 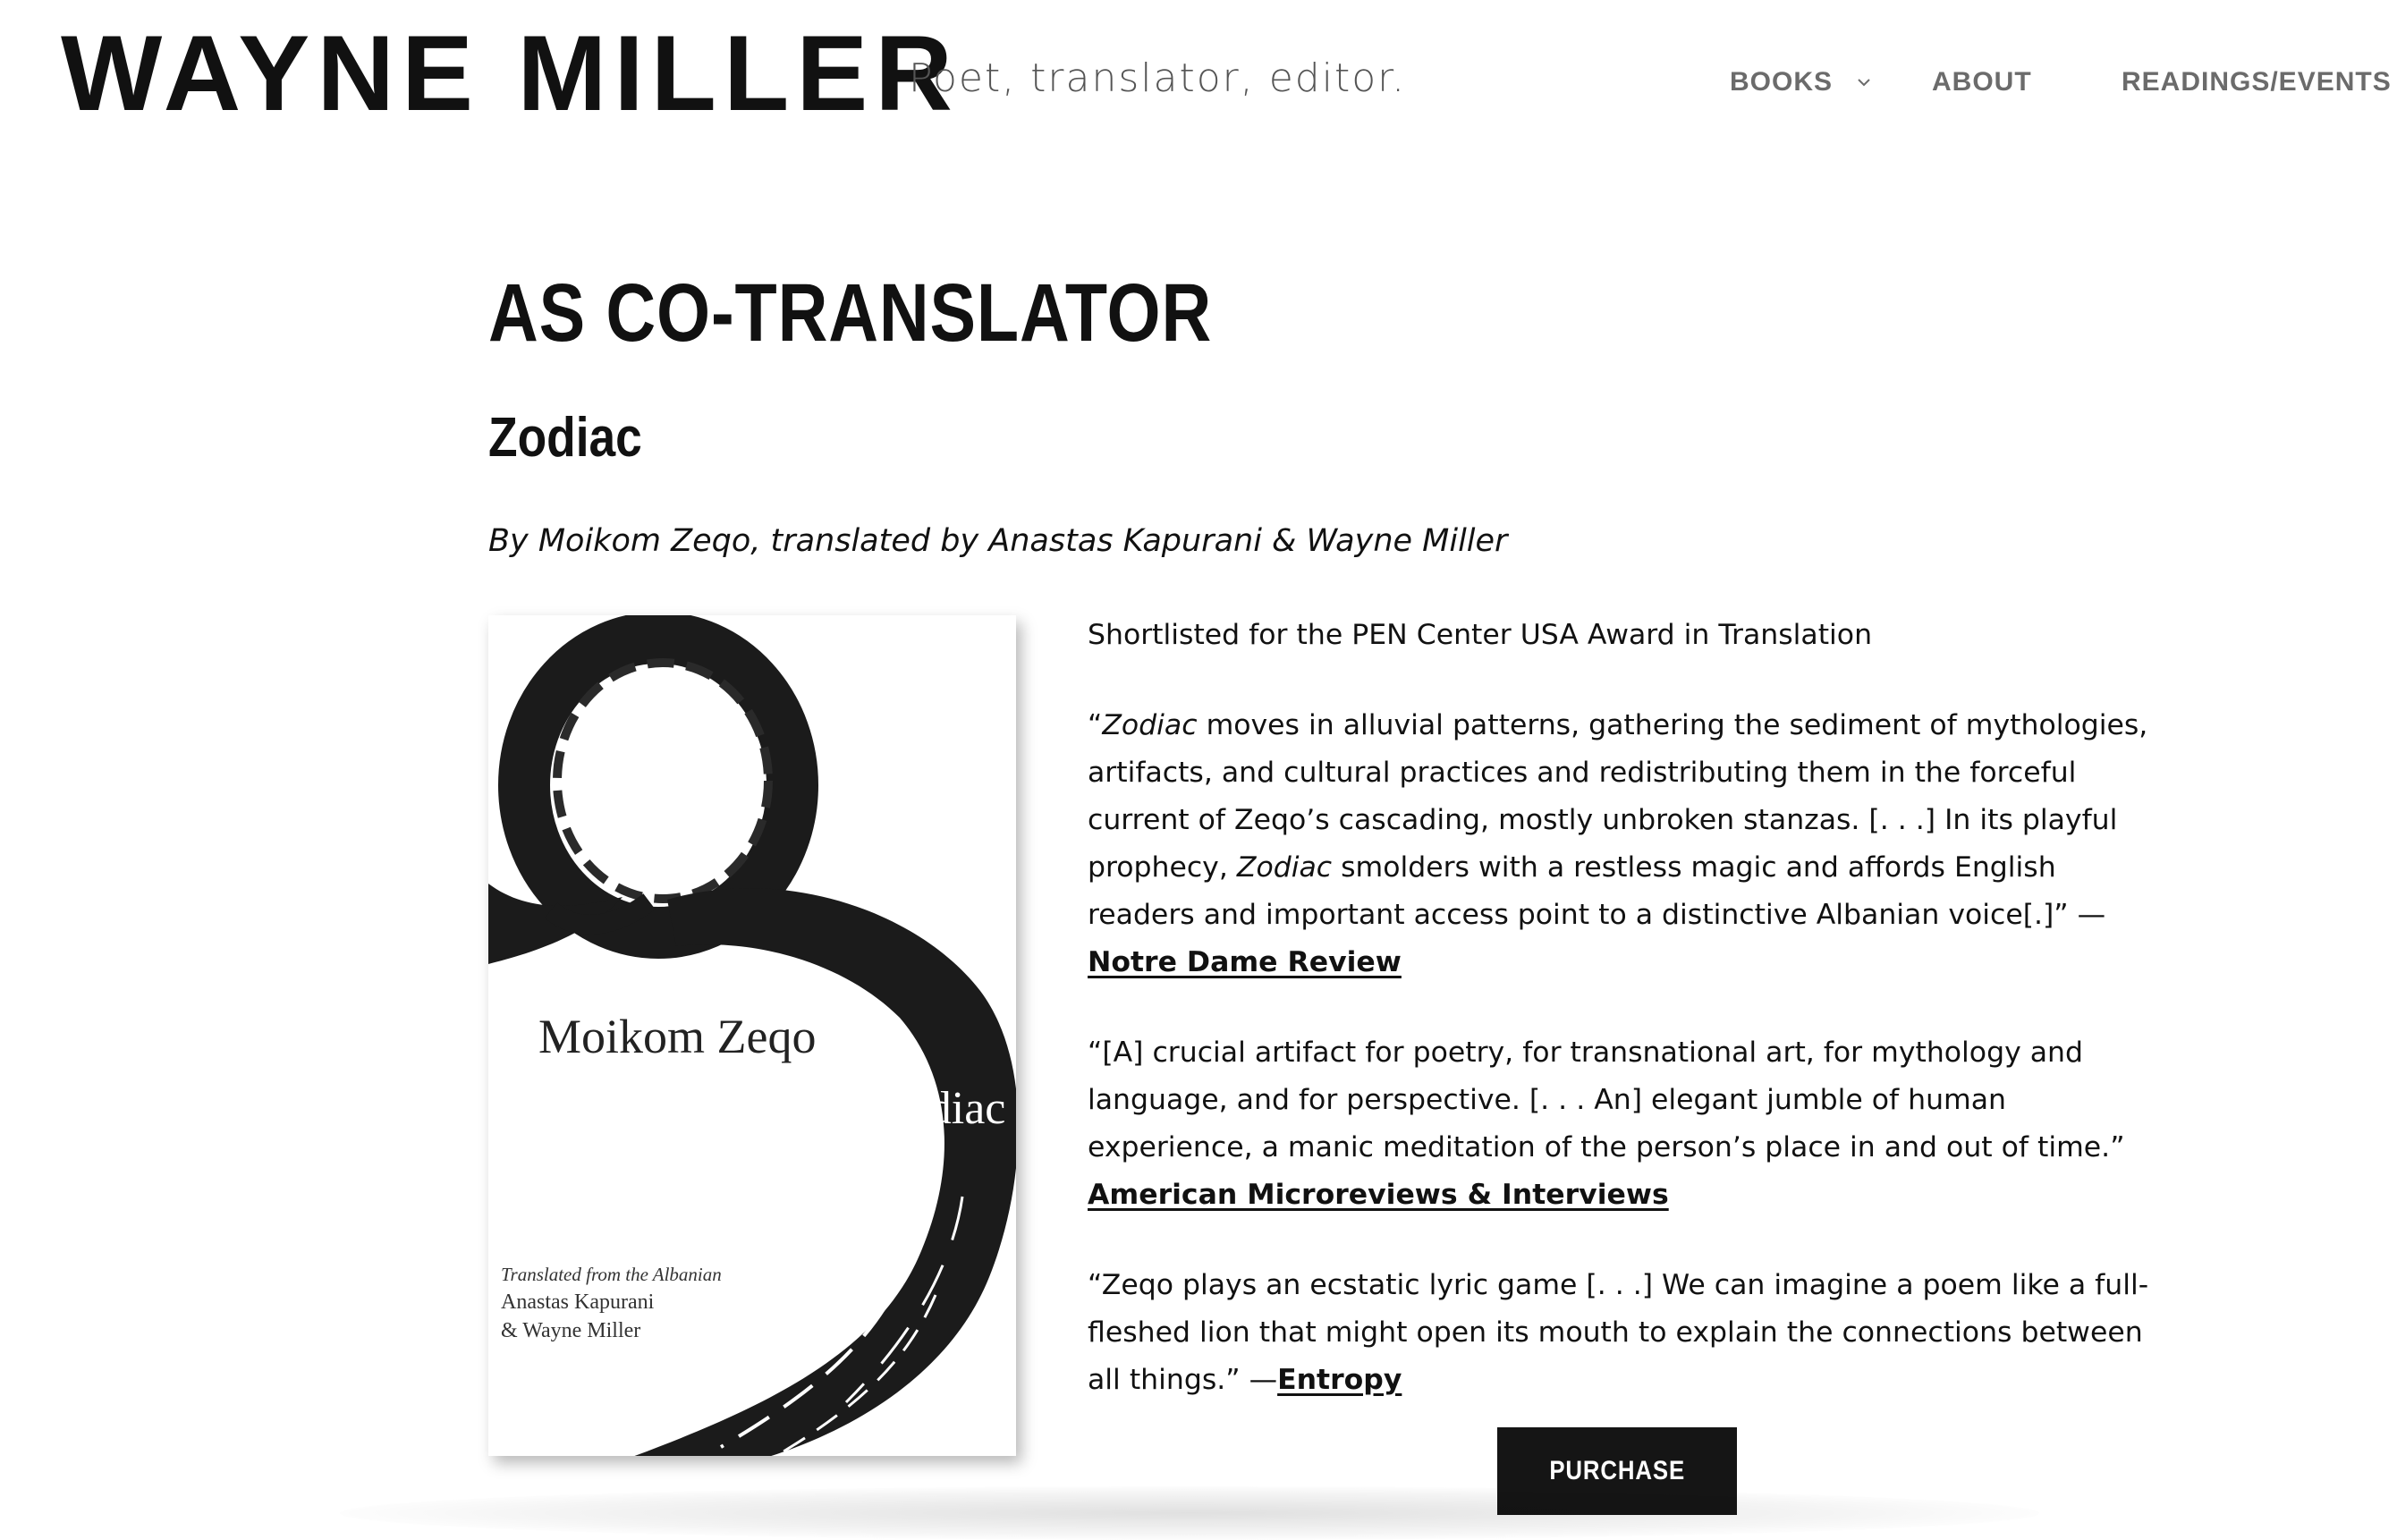 What do you see at coordinates (1095, 725) in the screenshot?
I see `review-text: “` at bounding box center [1095, 725].